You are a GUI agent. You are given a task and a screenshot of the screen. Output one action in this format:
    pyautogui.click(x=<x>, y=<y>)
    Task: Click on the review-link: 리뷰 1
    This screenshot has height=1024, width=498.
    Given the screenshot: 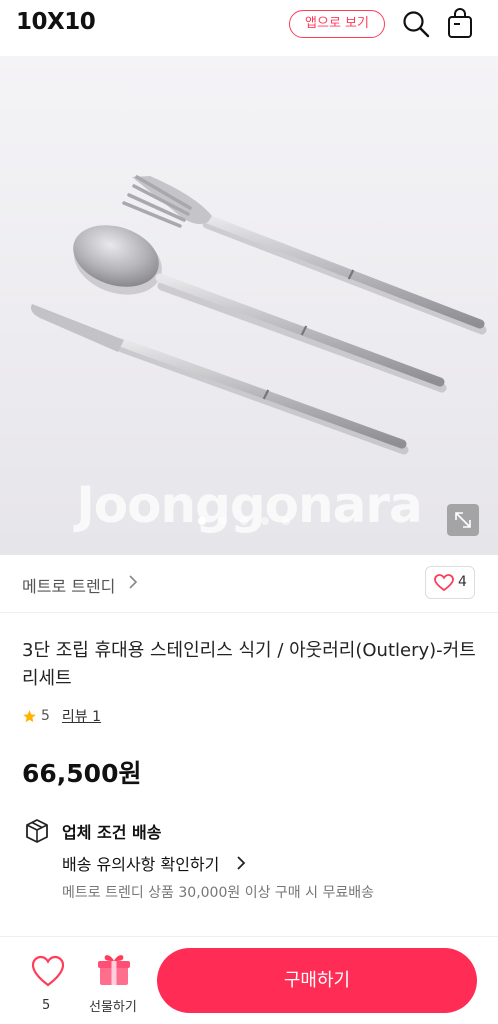 What is the action you would take?
    pyautogui.click(x=81, y=716)
    